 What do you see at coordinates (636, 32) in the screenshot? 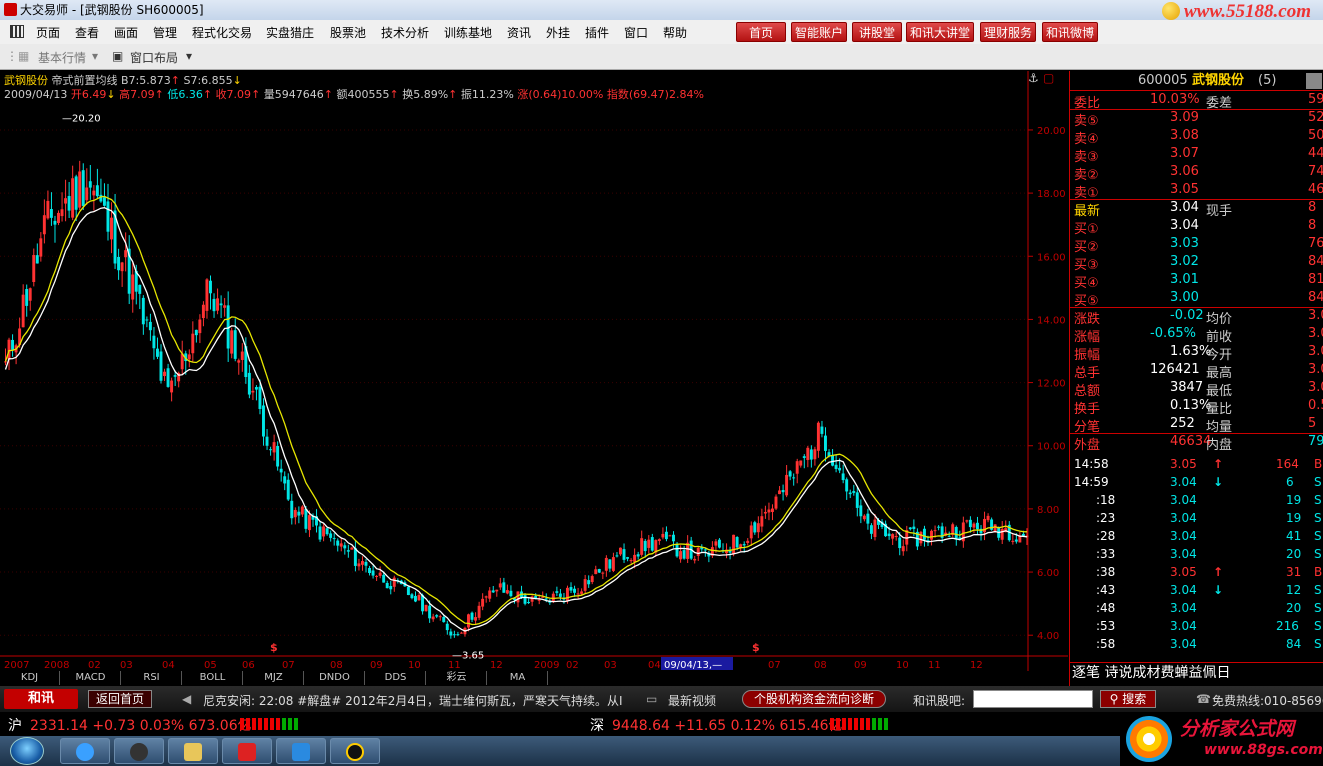
I see `menu-window: 窗口` at bounding box center [636, 32].